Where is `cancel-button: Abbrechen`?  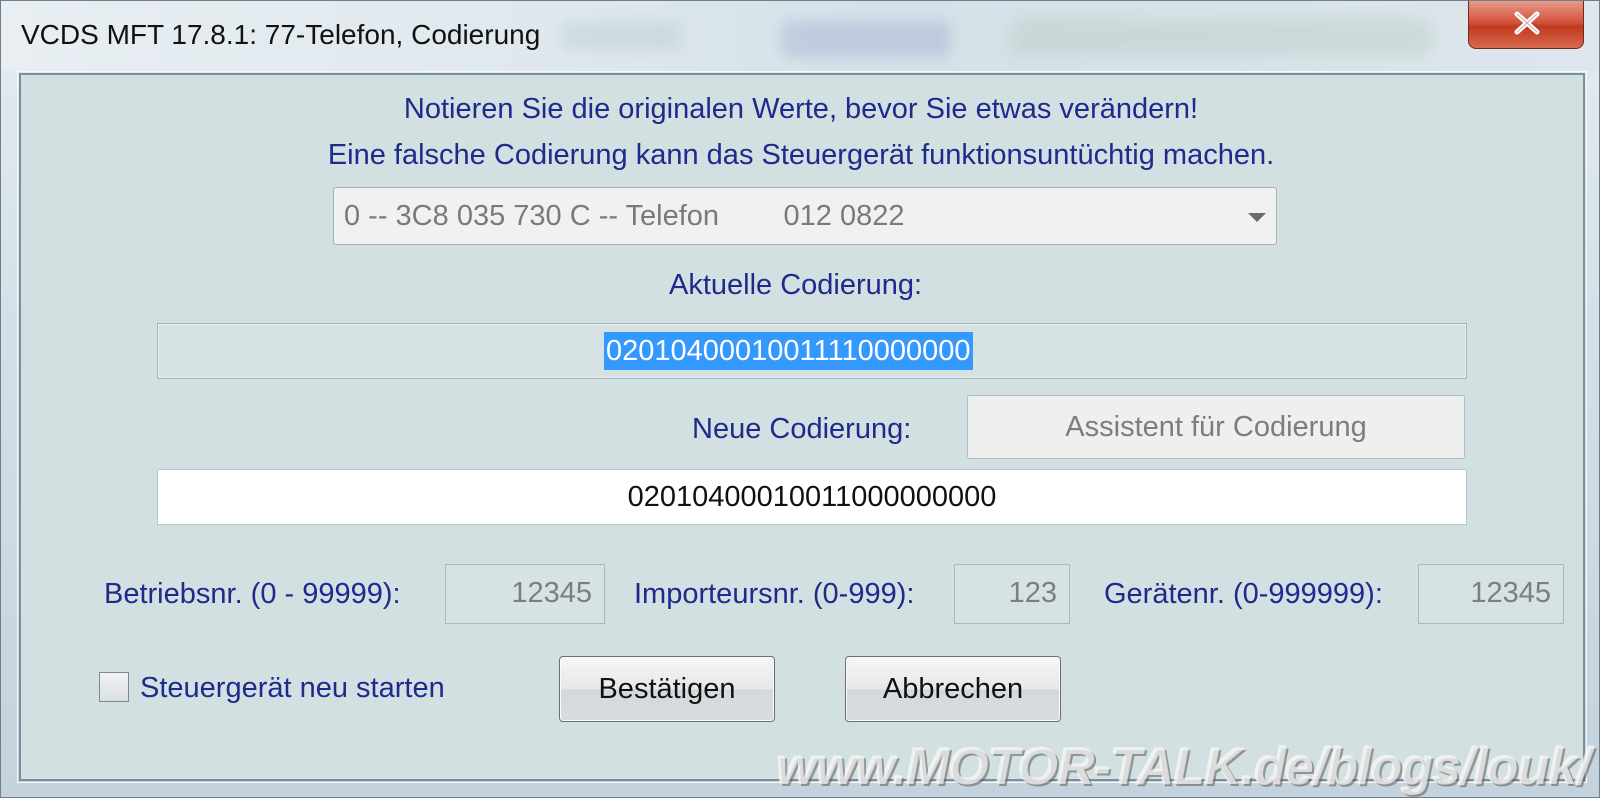 cancel-button: Abbrechen is located at coordinates (953, 689).